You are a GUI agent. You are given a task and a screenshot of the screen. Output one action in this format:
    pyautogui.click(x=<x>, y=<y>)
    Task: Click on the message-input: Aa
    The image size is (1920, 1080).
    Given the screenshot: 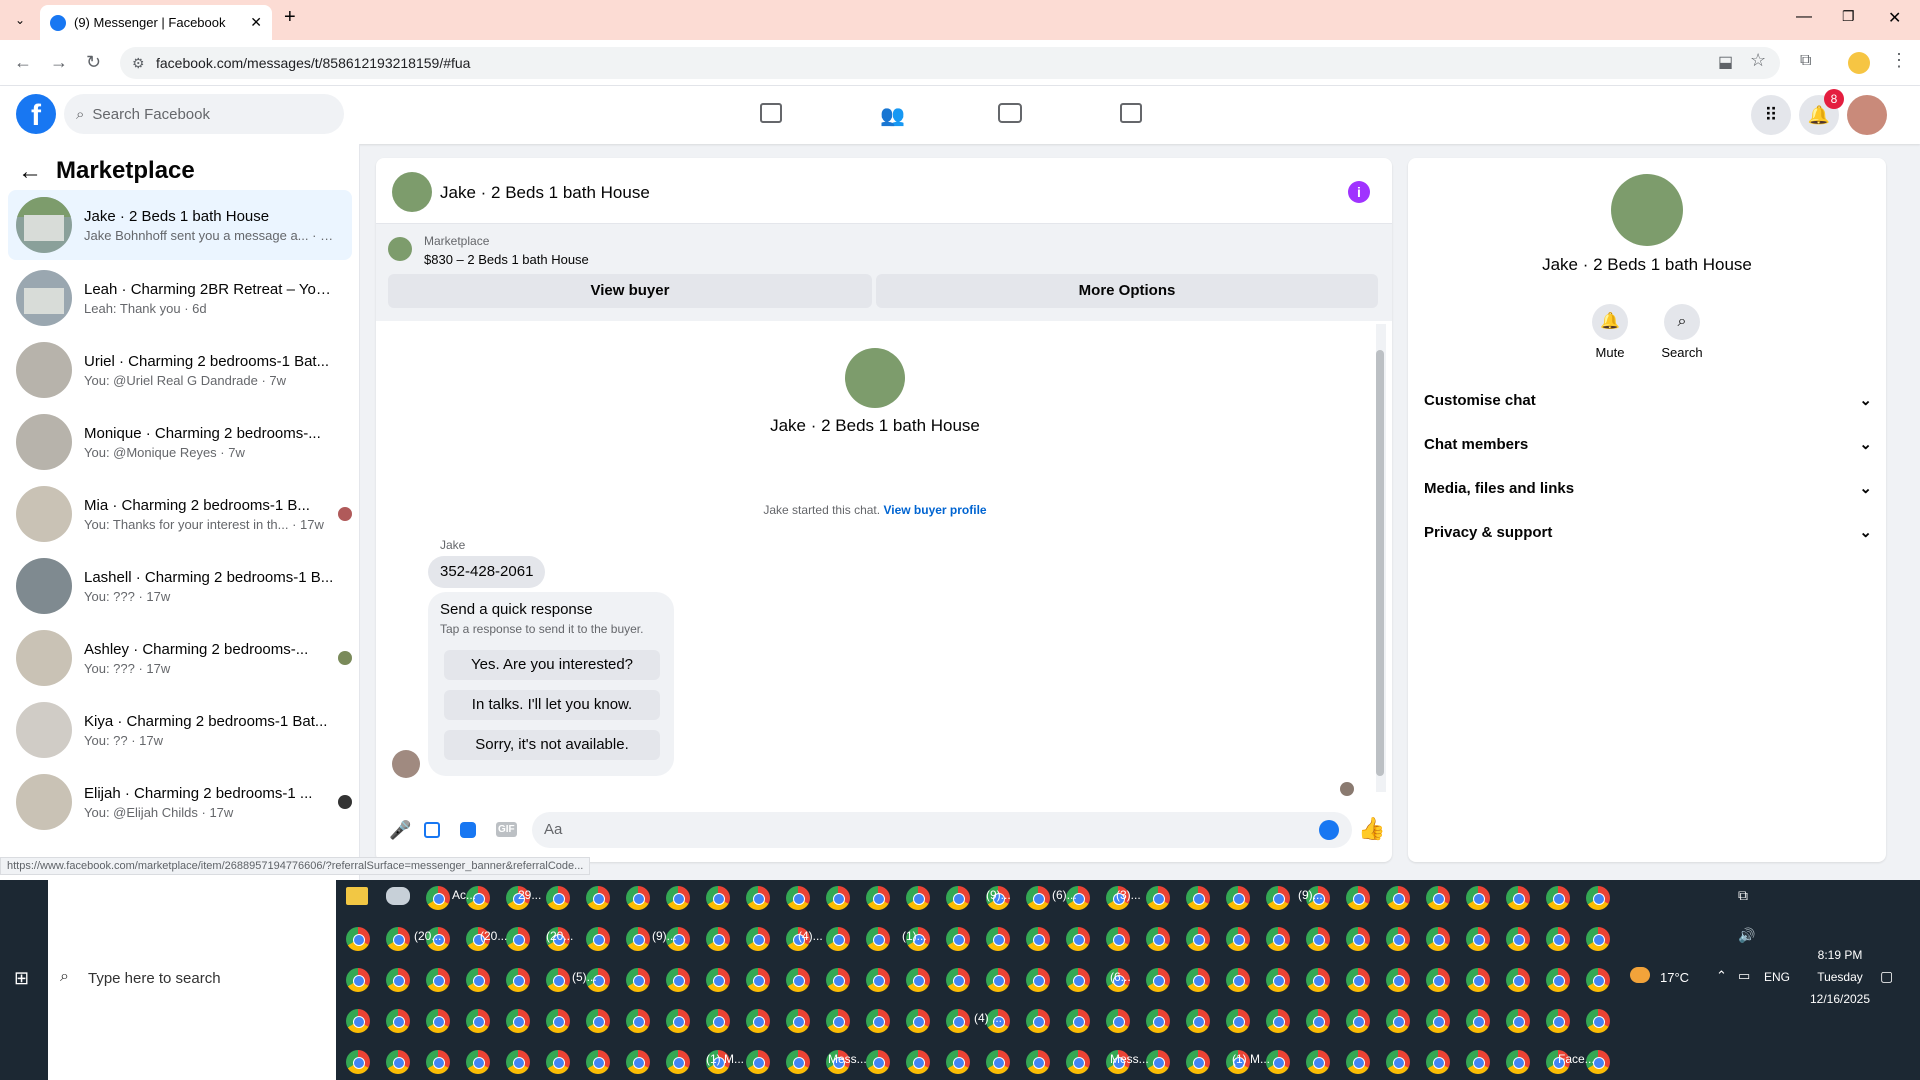 What is the action you would take?
    pyautogui.click(x=942, y=830)
    